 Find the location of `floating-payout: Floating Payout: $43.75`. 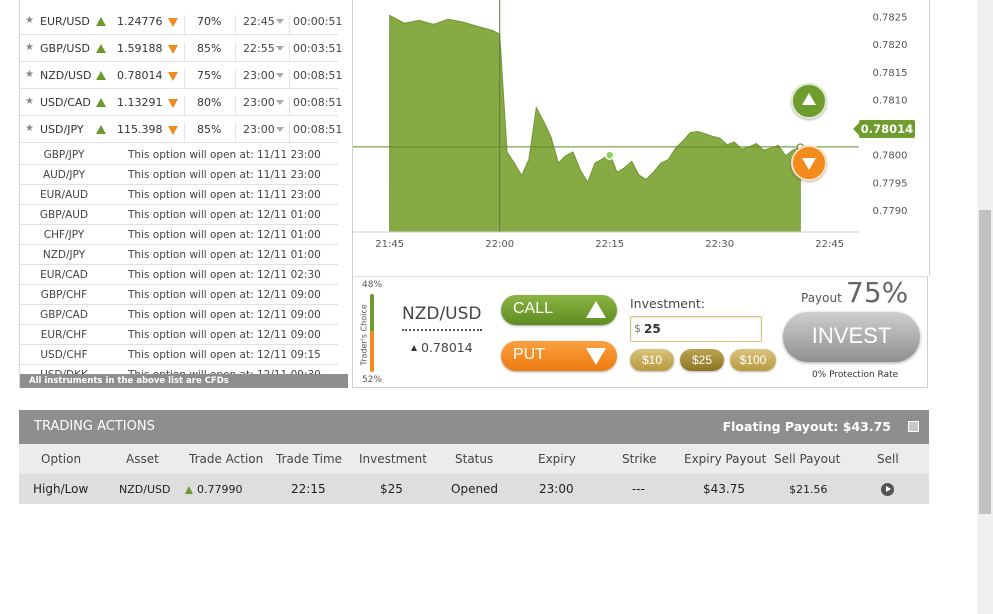

floating-payout: Floating Payout: $43.75 is located at coordinates (806, 426).